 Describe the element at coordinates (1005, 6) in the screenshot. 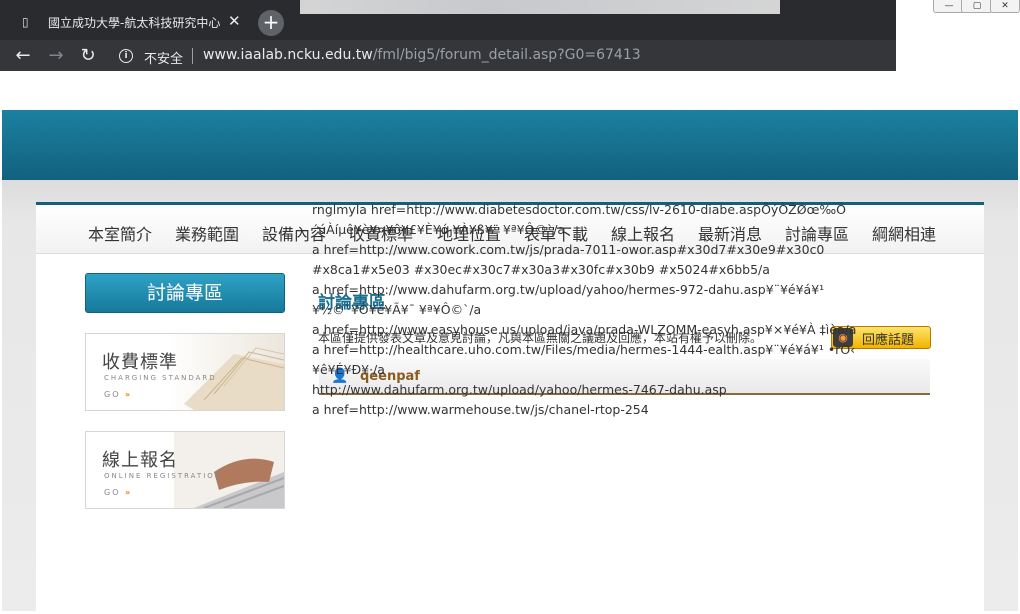

I see `close-window-icon: ✕` at that location.